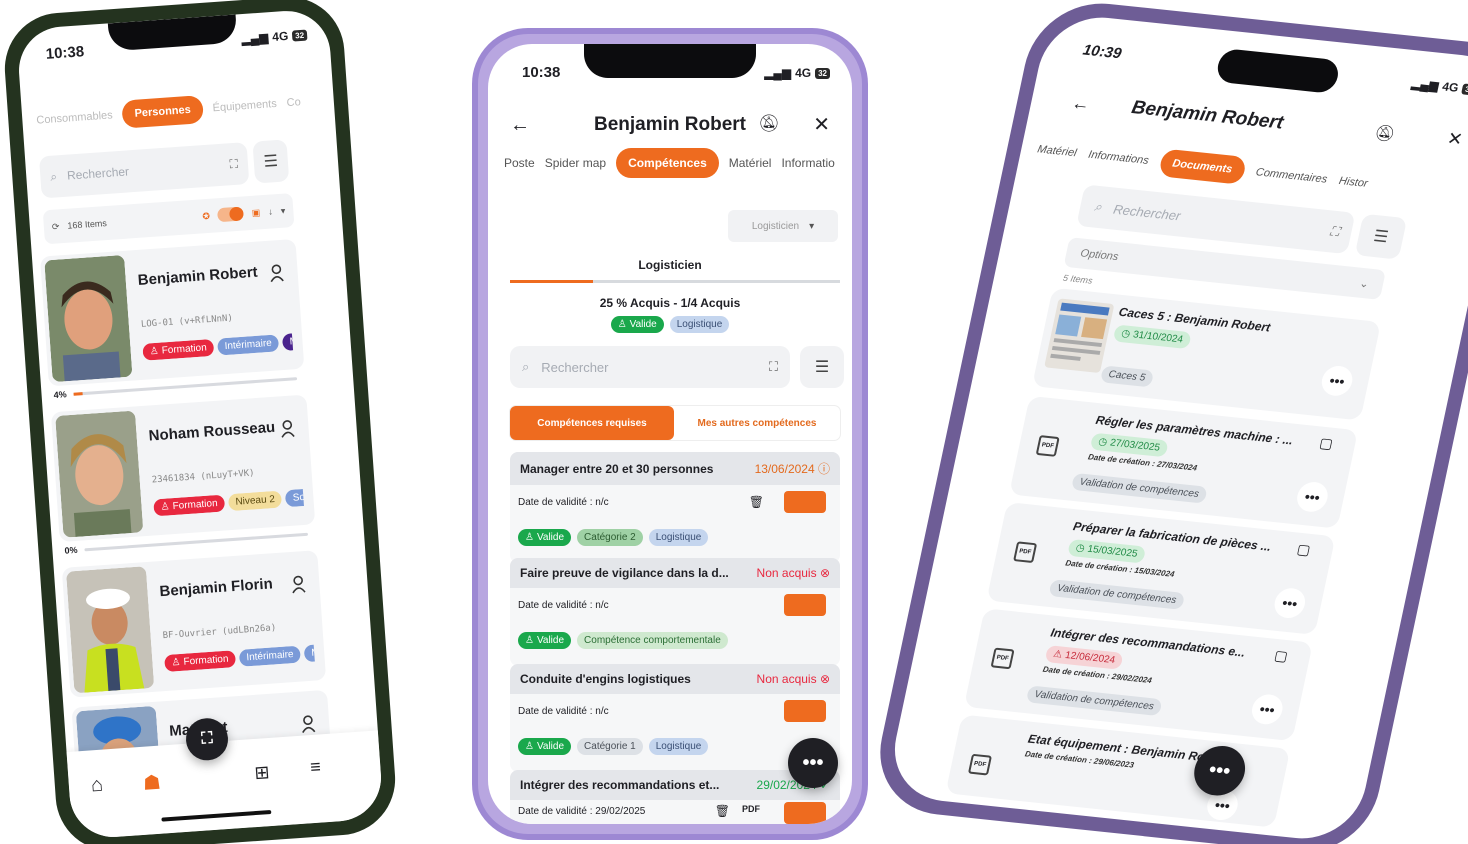 The width and height of the screenshot is (1468, 844). I want to click on creation-date: Date de création : 27/03/2024, so click(1142, 462).